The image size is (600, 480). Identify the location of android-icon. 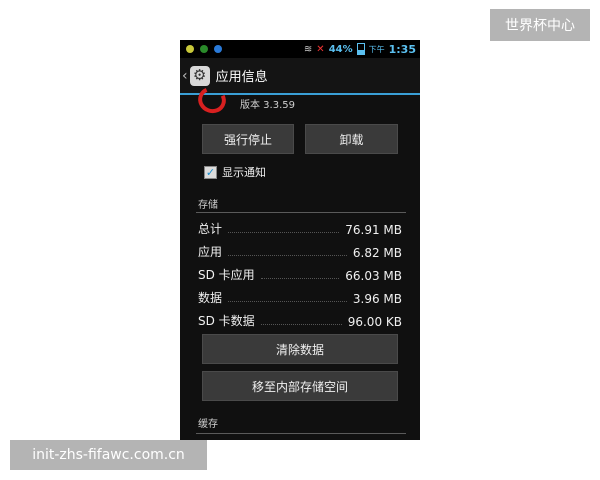
(204, 49).